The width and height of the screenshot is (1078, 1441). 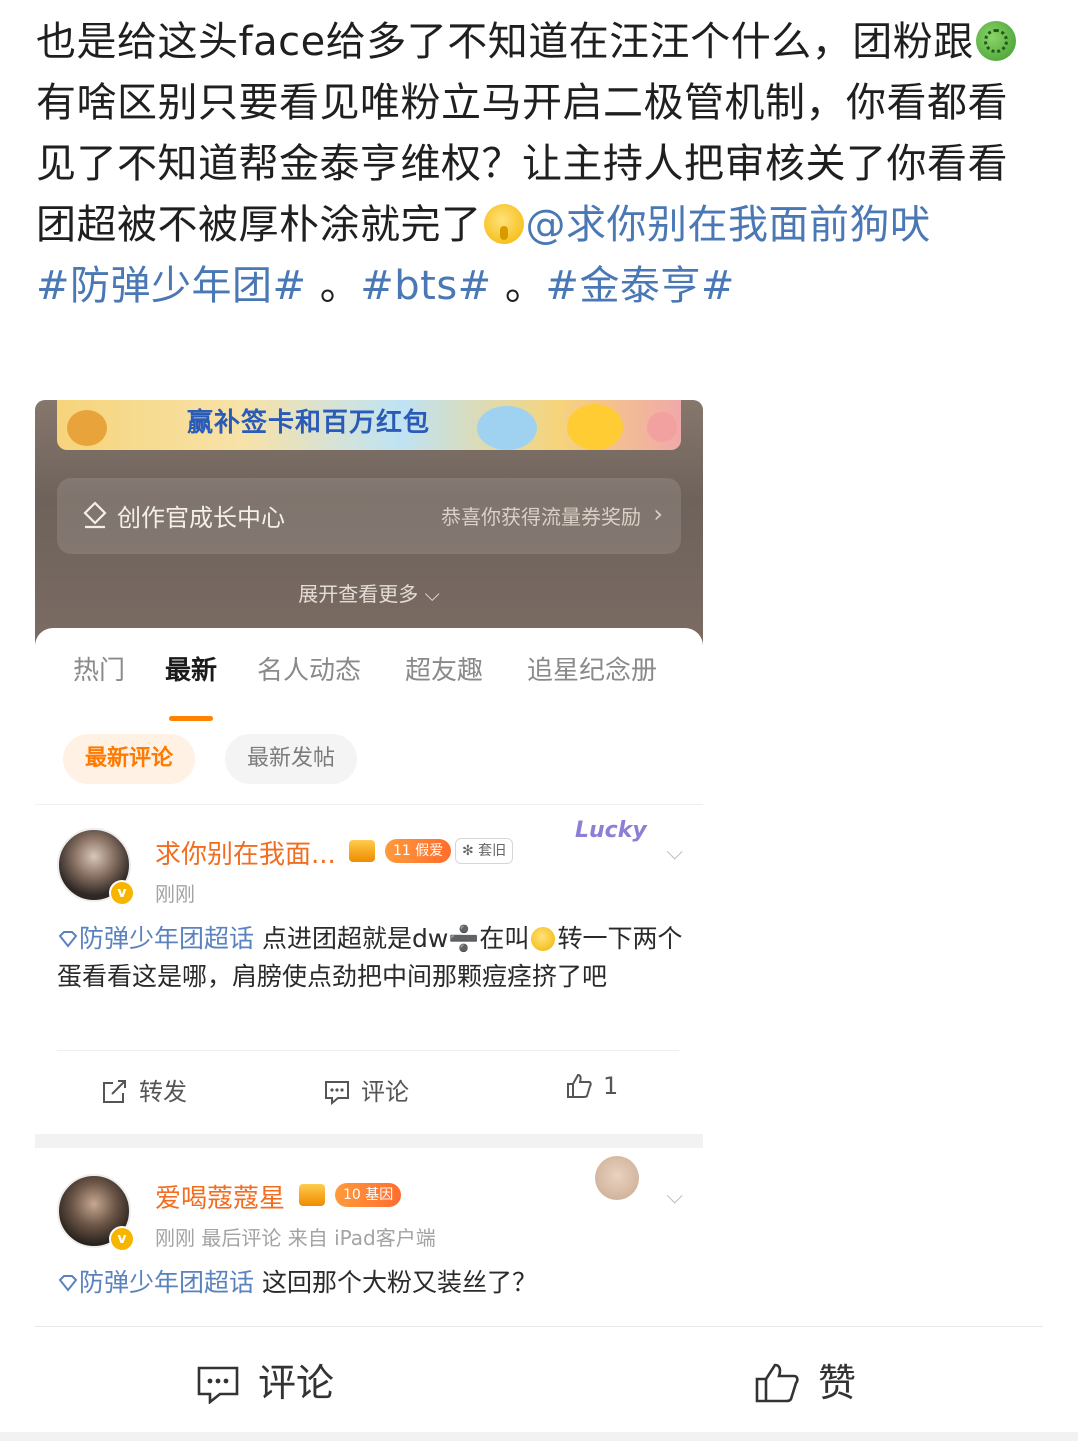 What do you see at coordinates (395, 1282) in the screenshot?
I see `post-text-body: 这回那个大粉又装丝了？` at bounding box center [395, 1282].